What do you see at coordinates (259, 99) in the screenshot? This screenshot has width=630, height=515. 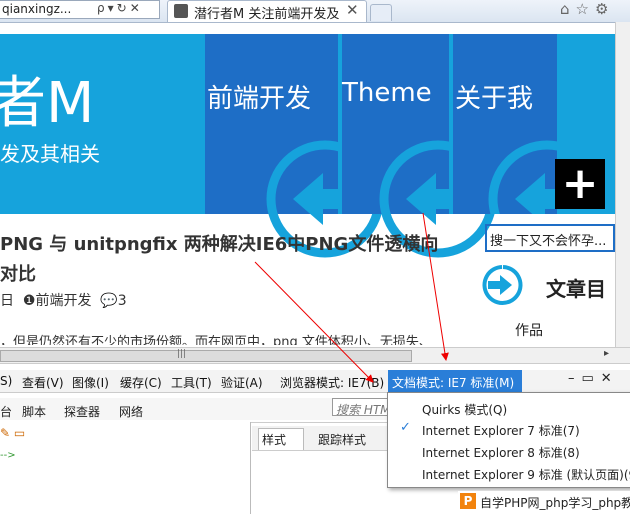 I see `nav-label: 前端开发` at bounding box center [259, 99].